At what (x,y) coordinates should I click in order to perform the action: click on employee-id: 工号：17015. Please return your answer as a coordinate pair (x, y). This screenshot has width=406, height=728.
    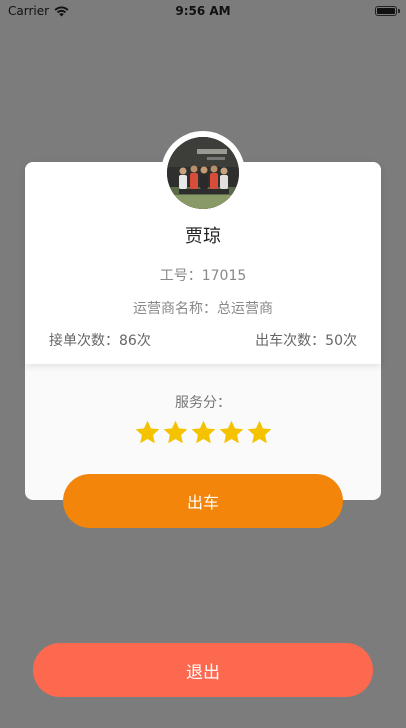
    Looking at the image, I should click on (203, 276).